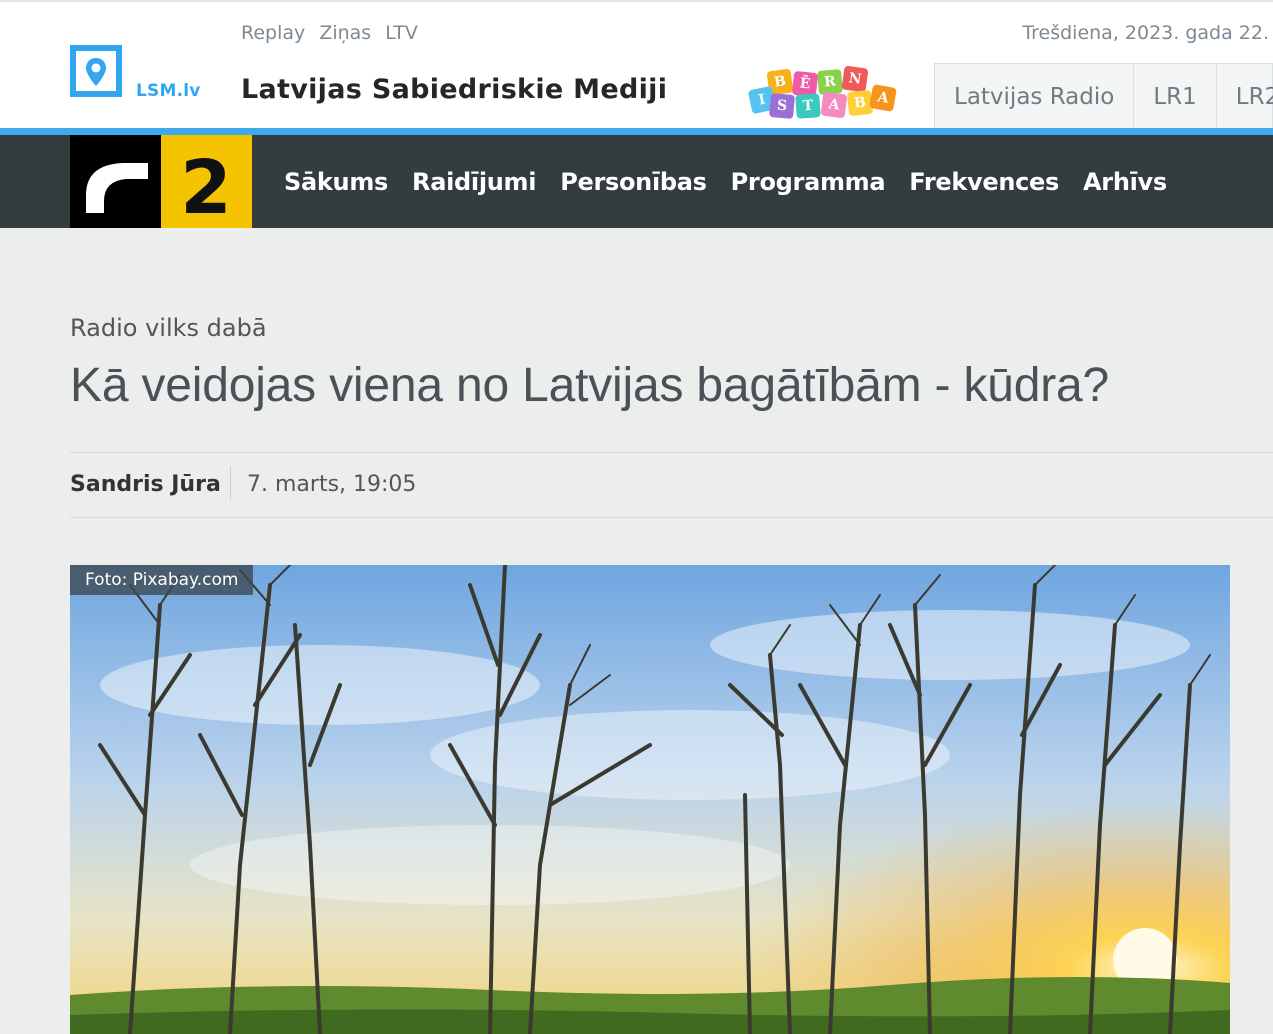  I want to click on nav-item-frekvences: Frekvences, so click(984, 182).